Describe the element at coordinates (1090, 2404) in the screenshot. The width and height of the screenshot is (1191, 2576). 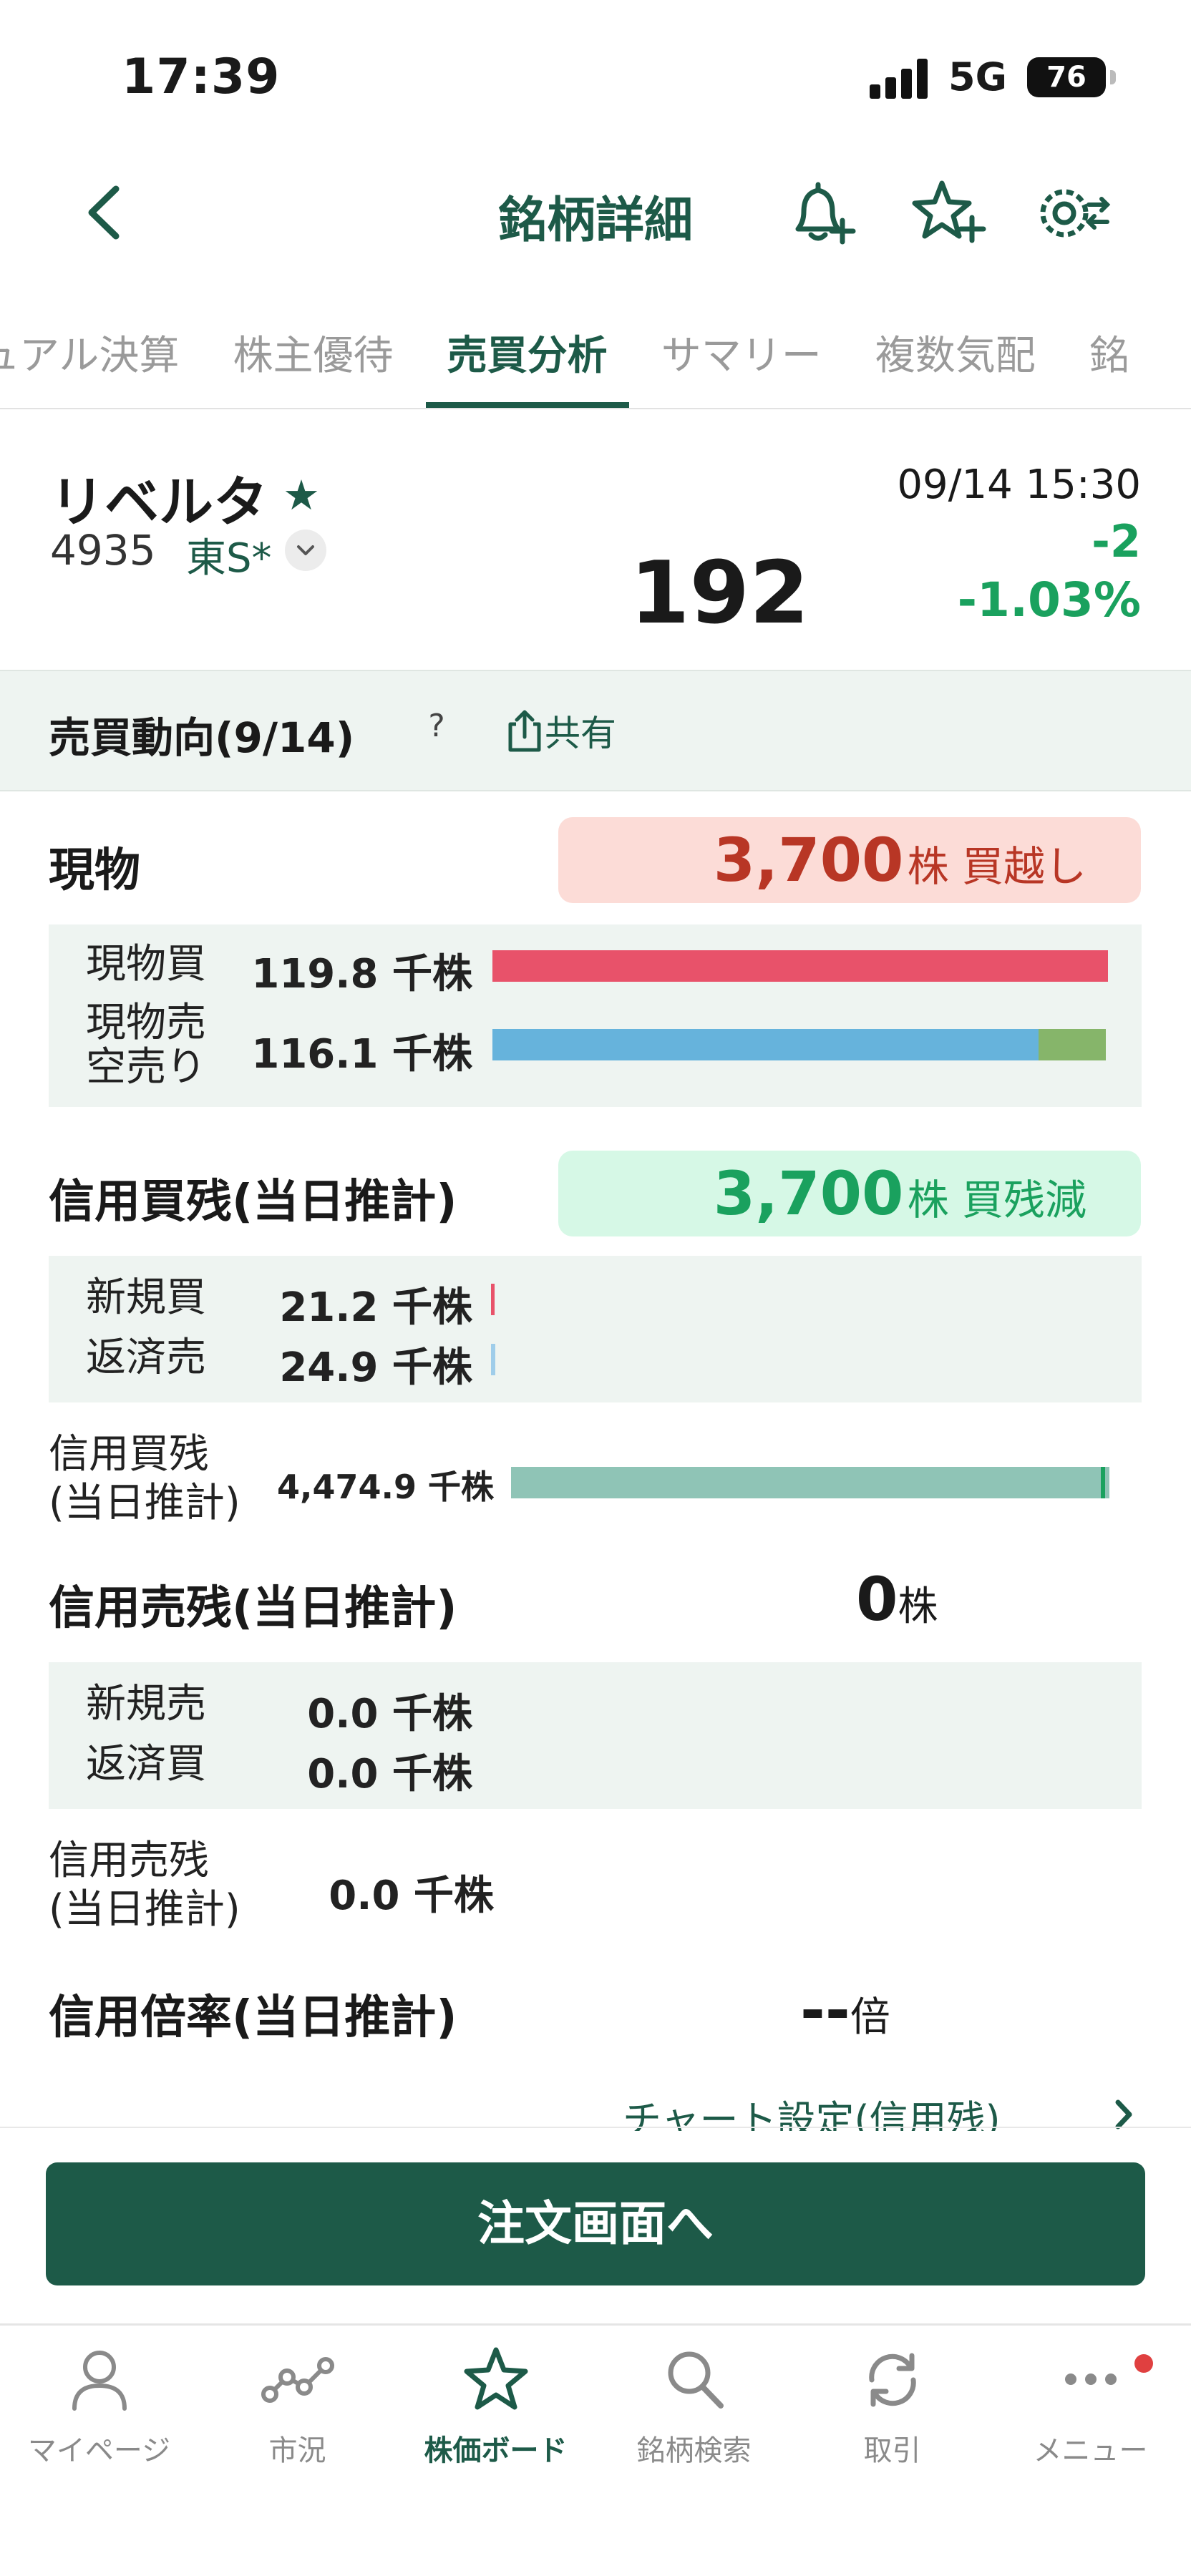
I see `bottom-tab-menu: メニュー` at that location.